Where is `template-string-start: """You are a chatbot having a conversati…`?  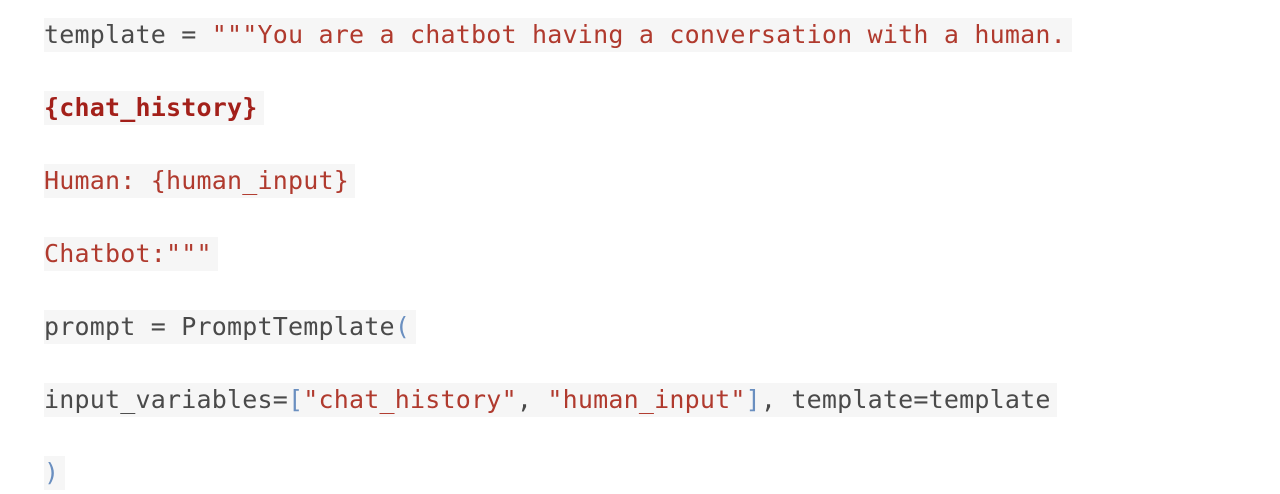 template-string-start: """You are a chatbot having a conversati… is located at coordinates (638, 34).